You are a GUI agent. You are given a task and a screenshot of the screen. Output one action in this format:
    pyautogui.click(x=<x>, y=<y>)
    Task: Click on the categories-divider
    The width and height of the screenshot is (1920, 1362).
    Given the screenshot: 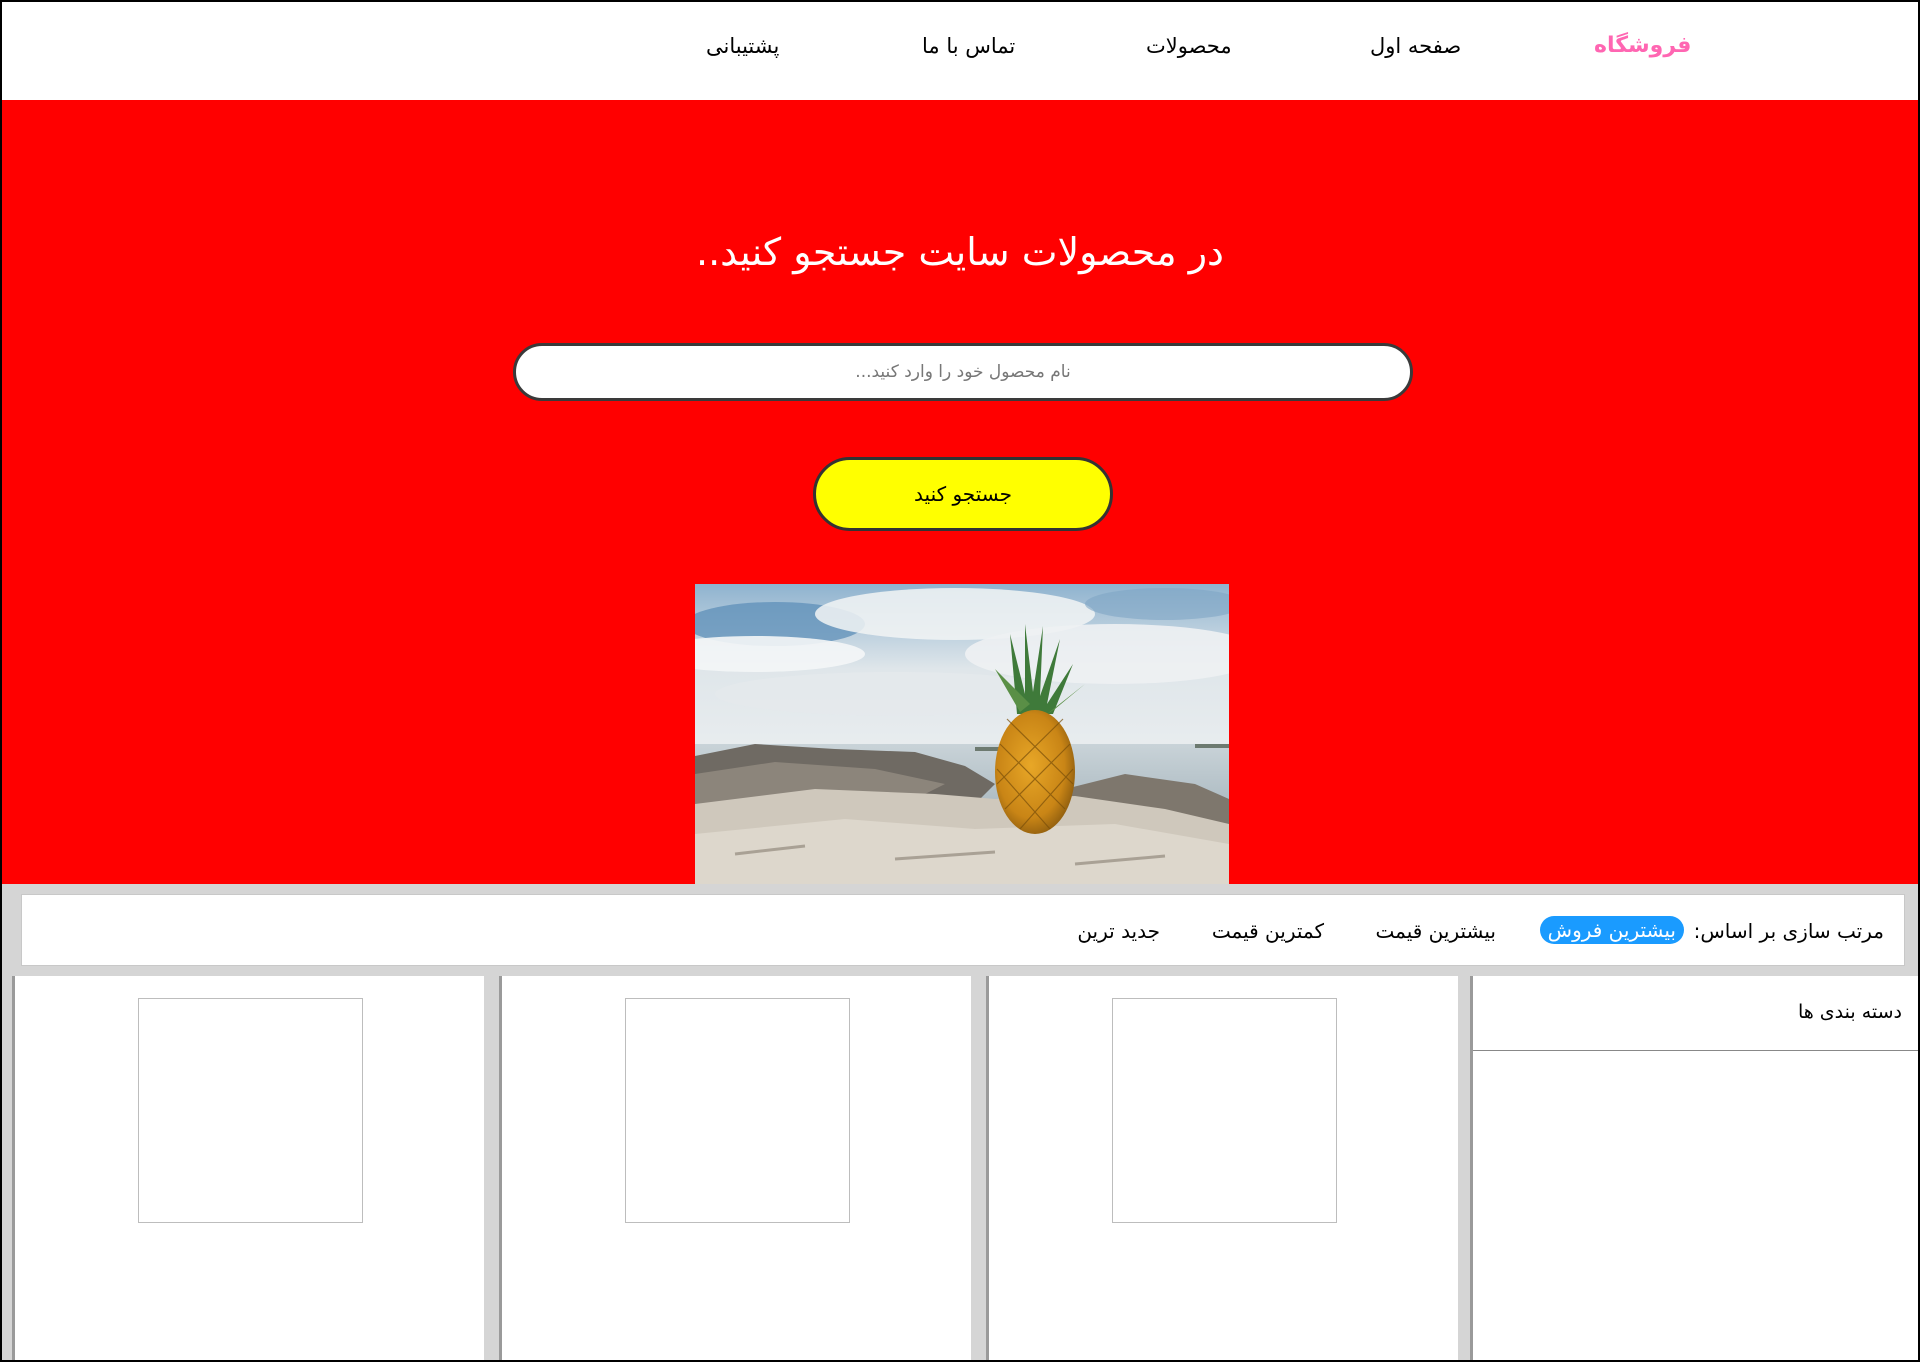 What is the action you would take?
    pyautogui.click(x=1695, y=1050)
    